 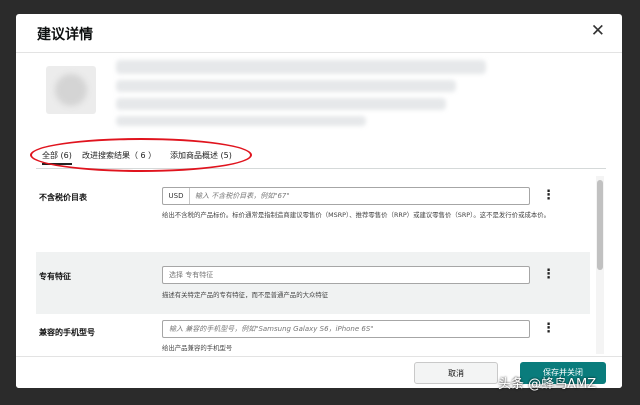 What do you see at coordinates (176, 196) in the screenshot?
I see `currency-prefix: USD` at bounding box center [176, 196].